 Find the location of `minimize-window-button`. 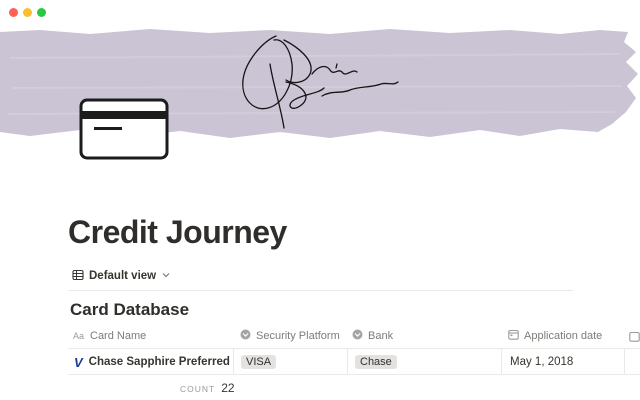

minimize-window-button is located at coordinates (27, 12).